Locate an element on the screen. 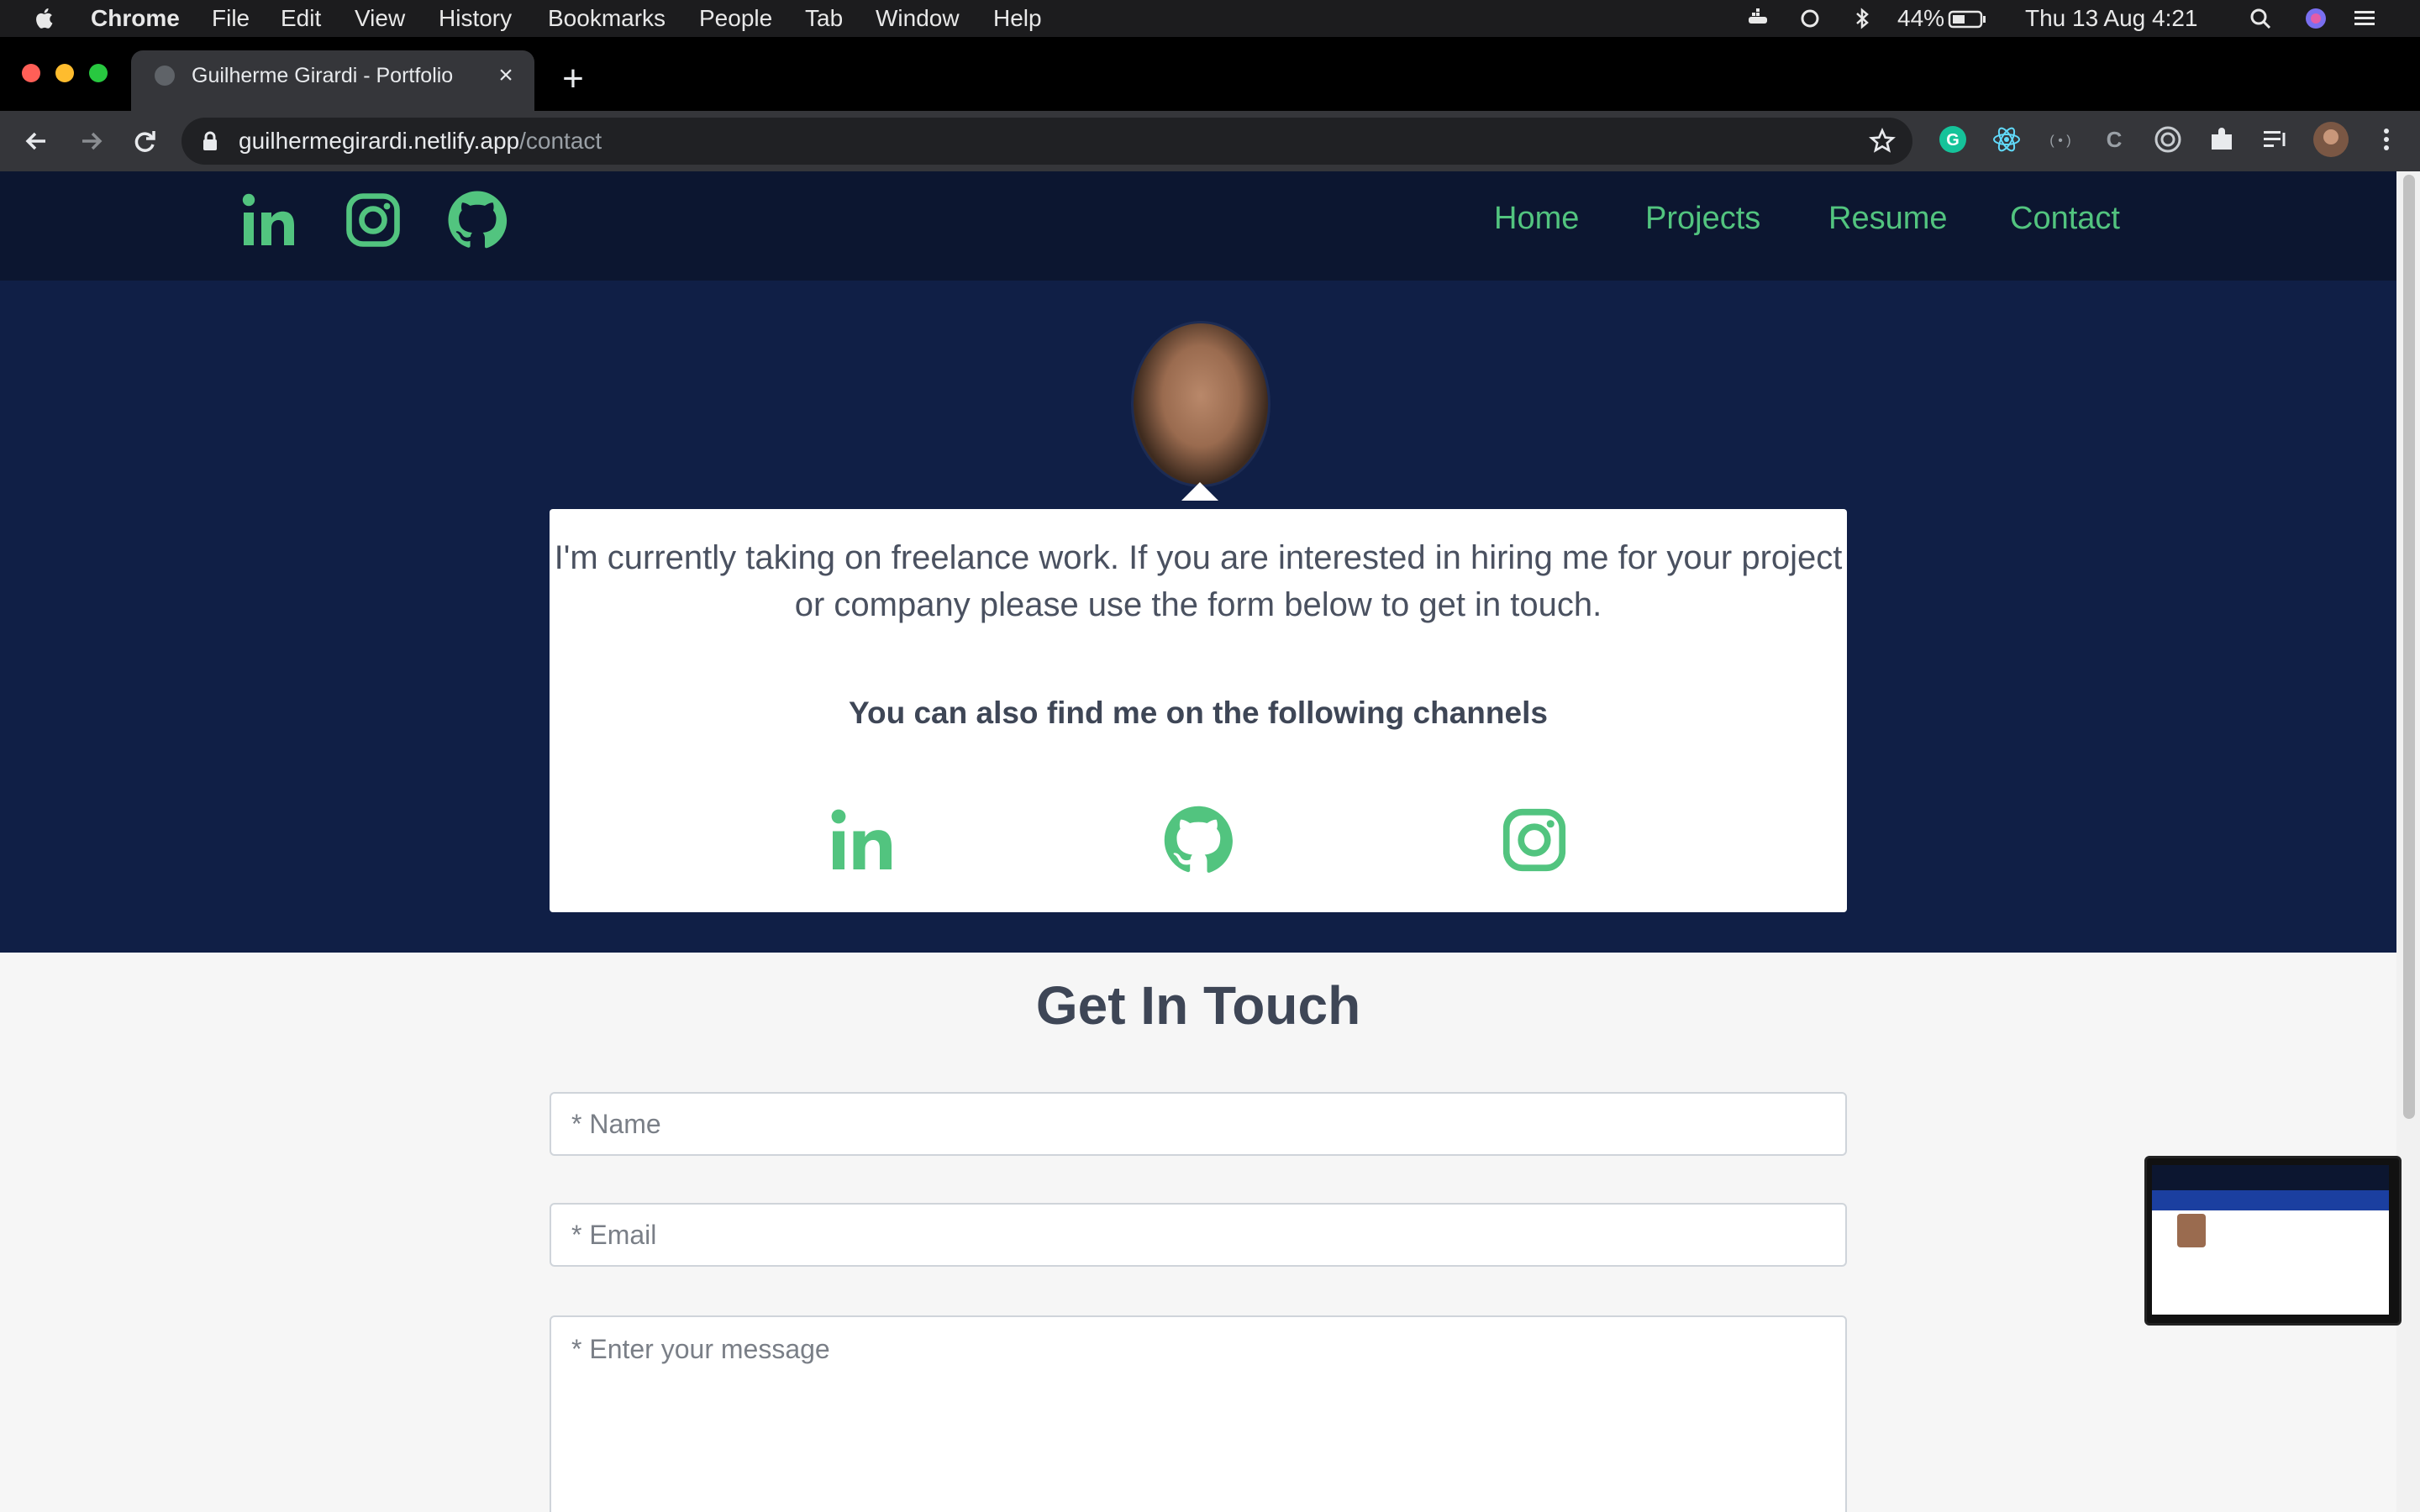 The height and width of the screenshot is (1512, 2420). minimize-window-button is located at coordinates (64, 73).